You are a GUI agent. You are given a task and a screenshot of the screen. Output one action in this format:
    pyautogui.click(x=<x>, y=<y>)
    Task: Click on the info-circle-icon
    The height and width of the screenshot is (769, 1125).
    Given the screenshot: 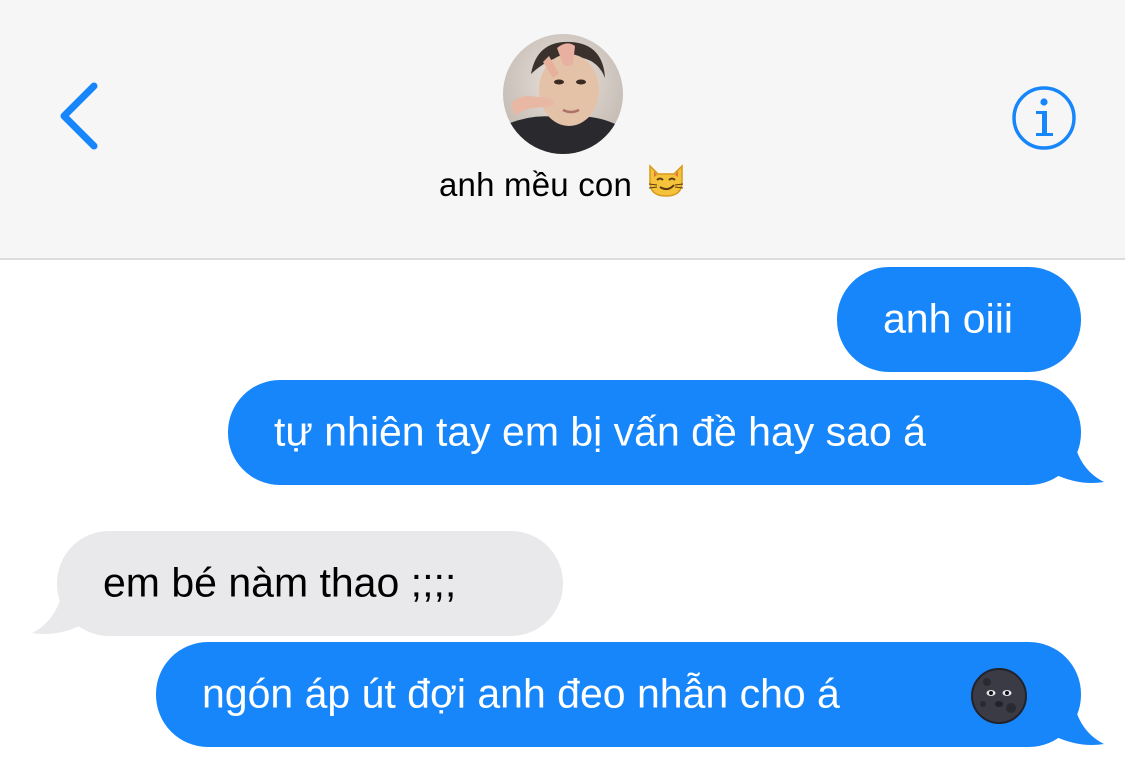 What is the action you would take?
    pyautogui.click(x=1044, y=118)
    